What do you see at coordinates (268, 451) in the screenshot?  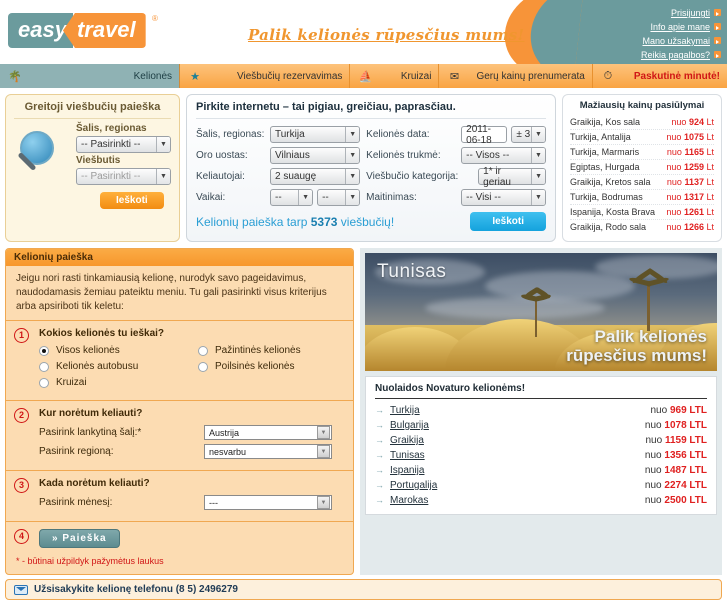 I see `step2-region-select: nesvarbu ▼` at bounding box center [268, 451].